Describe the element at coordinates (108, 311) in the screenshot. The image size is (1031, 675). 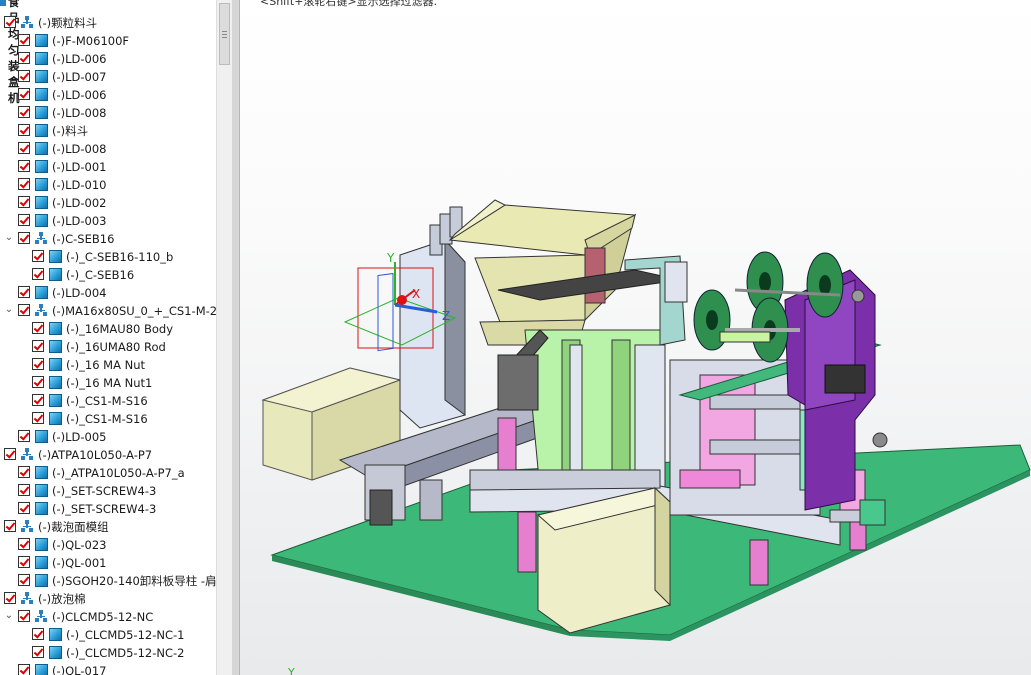
I see `tree-item: ⌄ (-)MA16x80SU_0_+_CS1-M-2_` at that location.